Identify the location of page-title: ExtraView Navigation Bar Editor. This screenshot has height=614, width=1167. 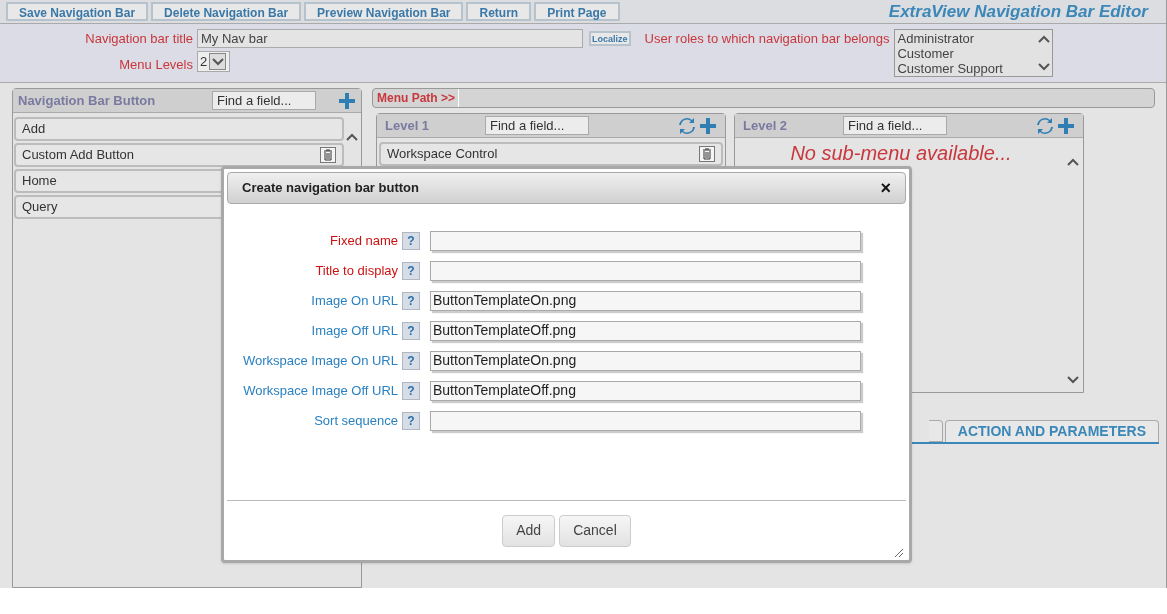
(1018, 11).